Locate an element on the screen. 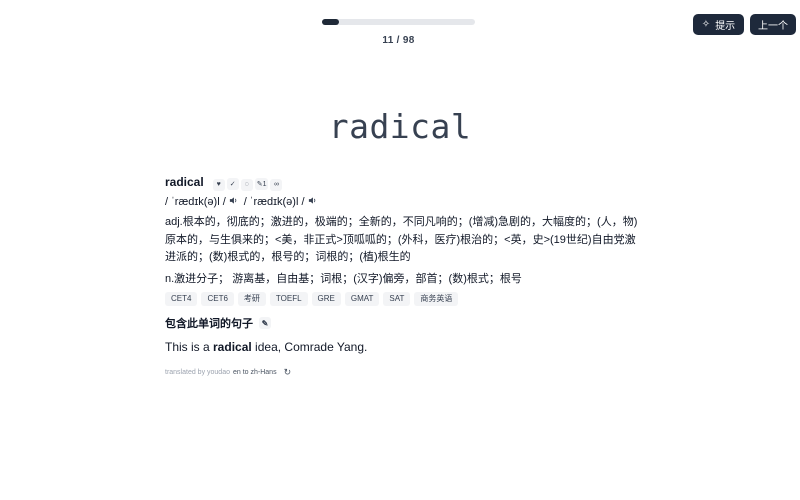  exam-tag: TOEFL is located at coordinates (288, 299).